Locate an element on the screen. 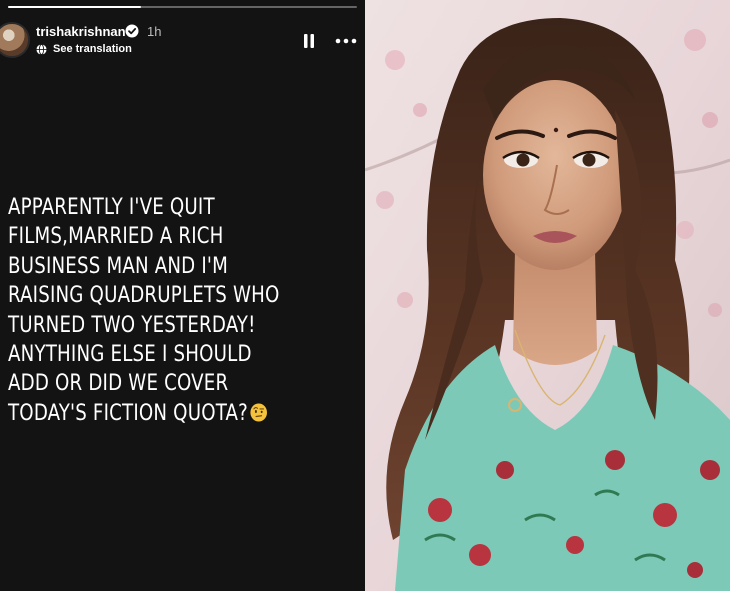 The height and width of the screenshot is (591, 730). story-line: APPARENTLY I'VE QUIT is located at coordinates (111, 207).